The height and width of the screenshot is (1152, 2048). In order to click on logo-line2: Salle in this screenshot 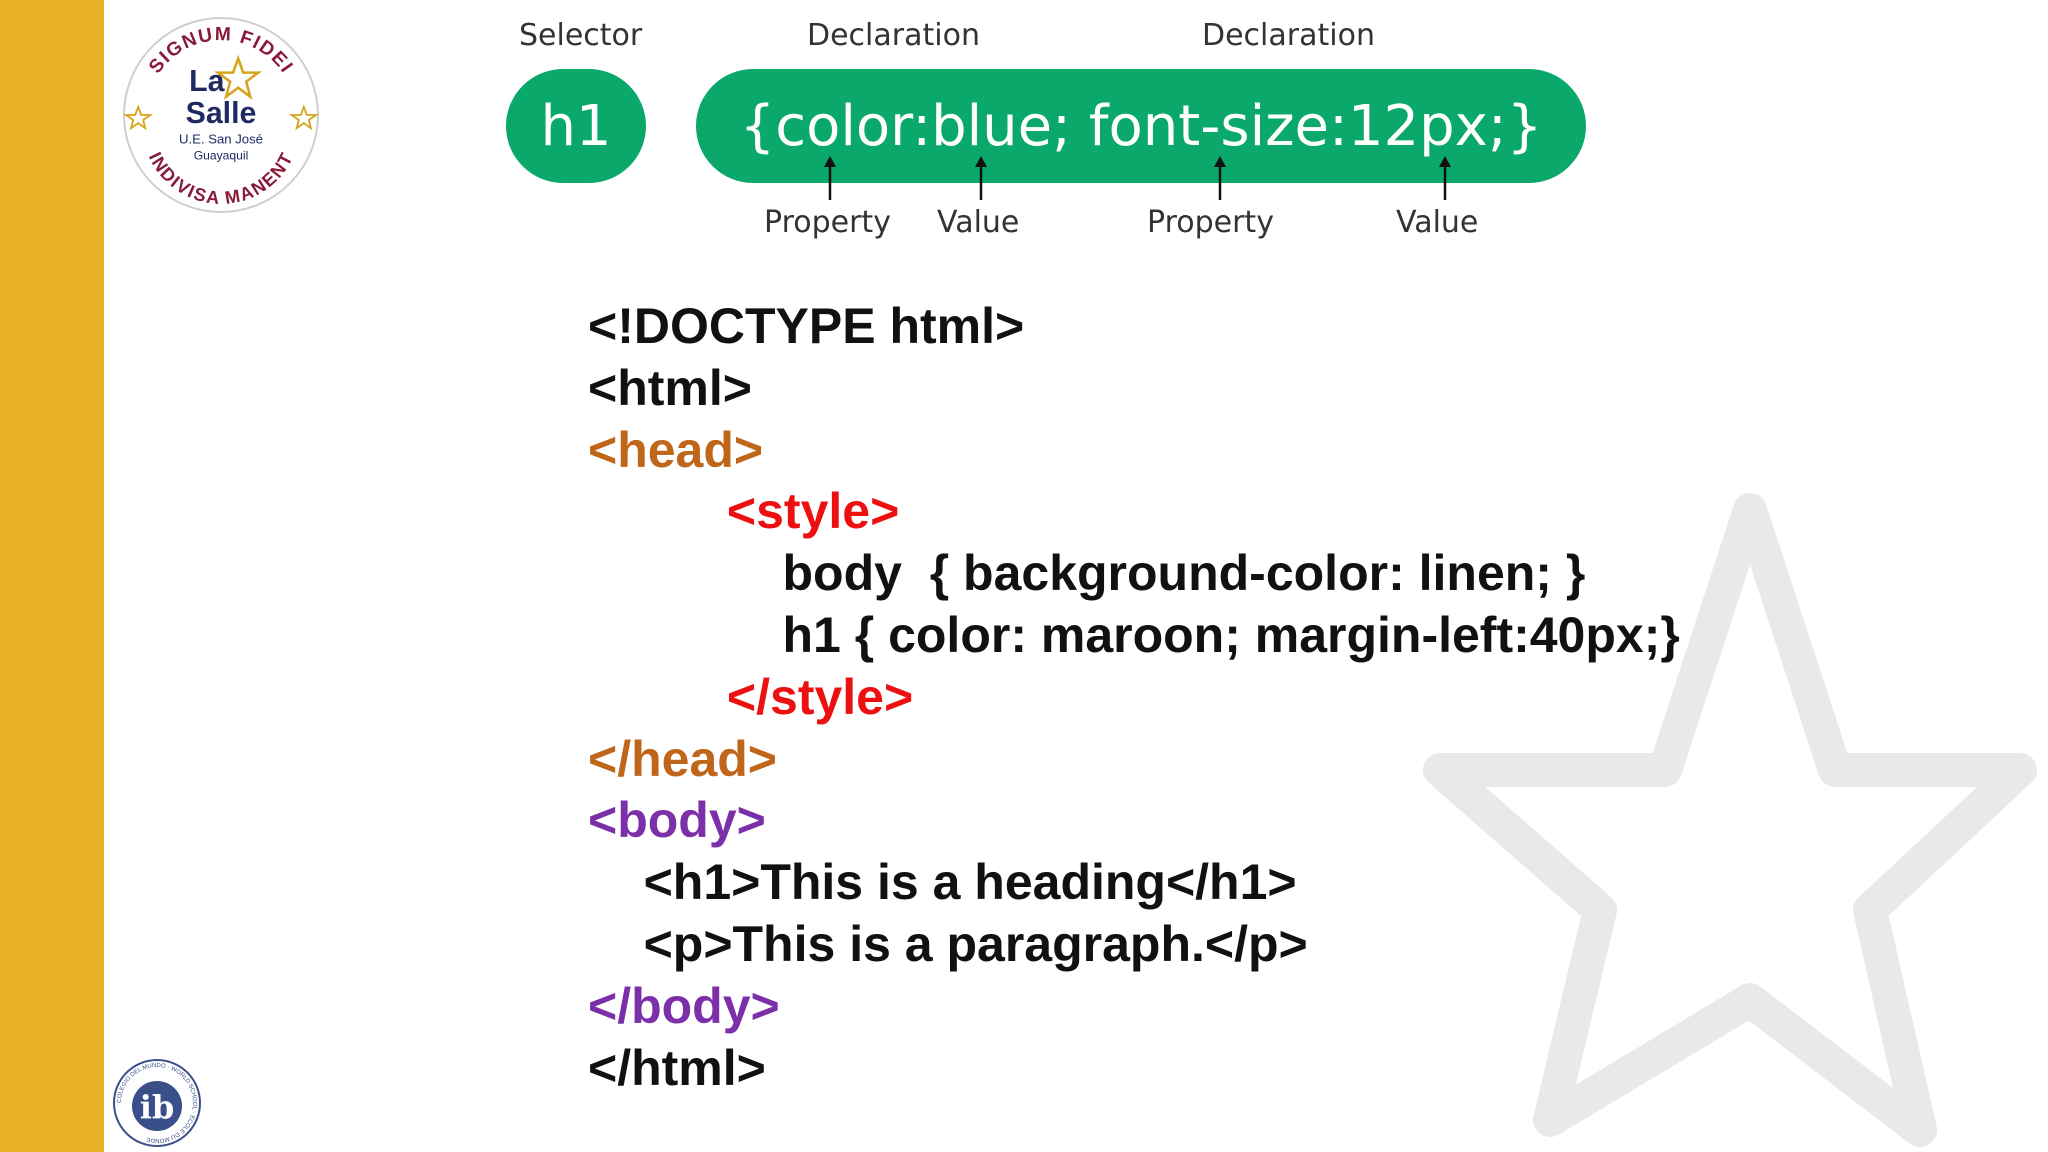, I will do `click(221, 113)`.